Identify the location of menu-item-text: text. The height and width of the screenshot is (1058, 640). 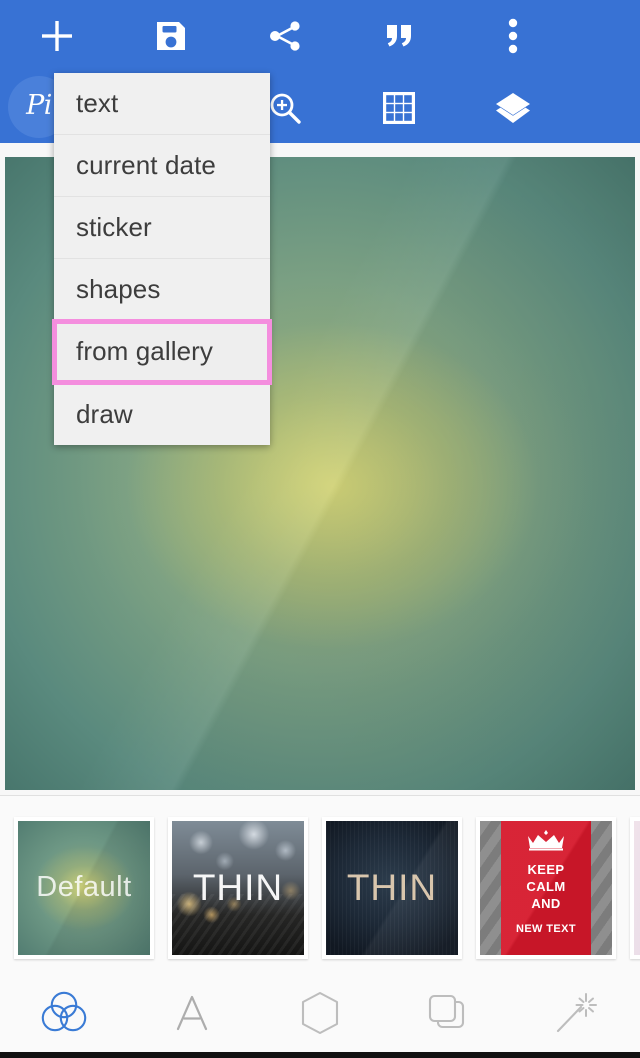
(162, 104).